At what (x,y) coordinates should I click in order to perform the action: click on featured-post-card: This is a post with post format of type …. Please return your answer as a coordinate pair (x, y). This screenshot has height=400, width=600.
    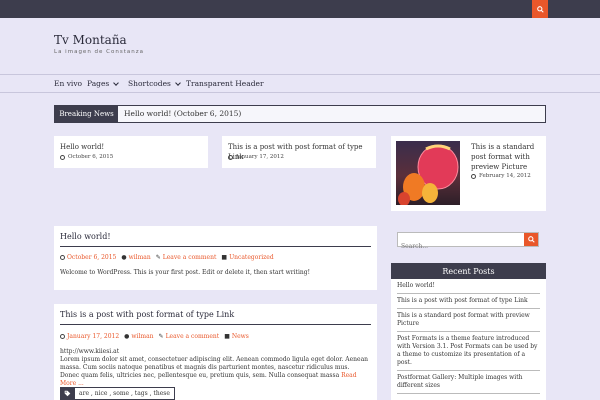
    Looking at the image, I should click on (299, 152).